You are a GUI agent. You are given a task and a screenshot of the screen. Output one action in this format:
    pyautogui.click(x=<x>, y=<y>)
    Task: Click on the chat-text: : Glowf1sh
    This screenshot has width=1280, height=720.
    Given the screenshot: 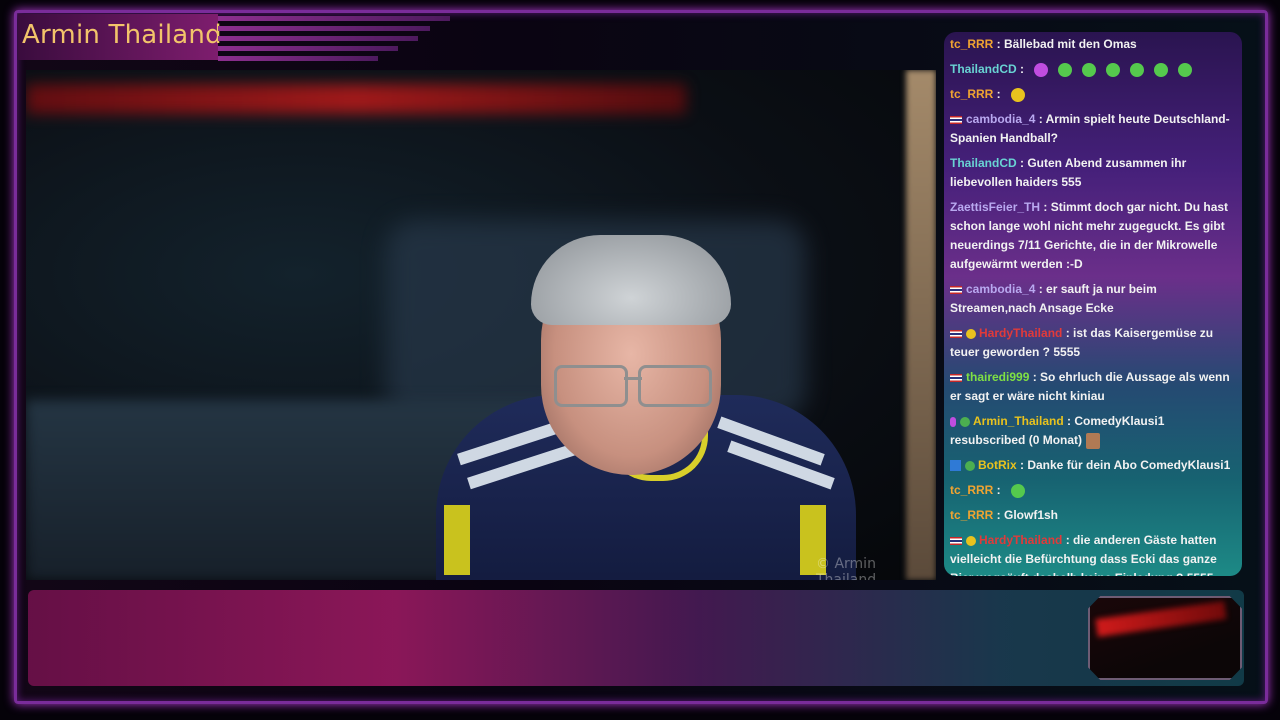 What is the action you would take?
    pyautogui.click(x=1026, y=515)
    